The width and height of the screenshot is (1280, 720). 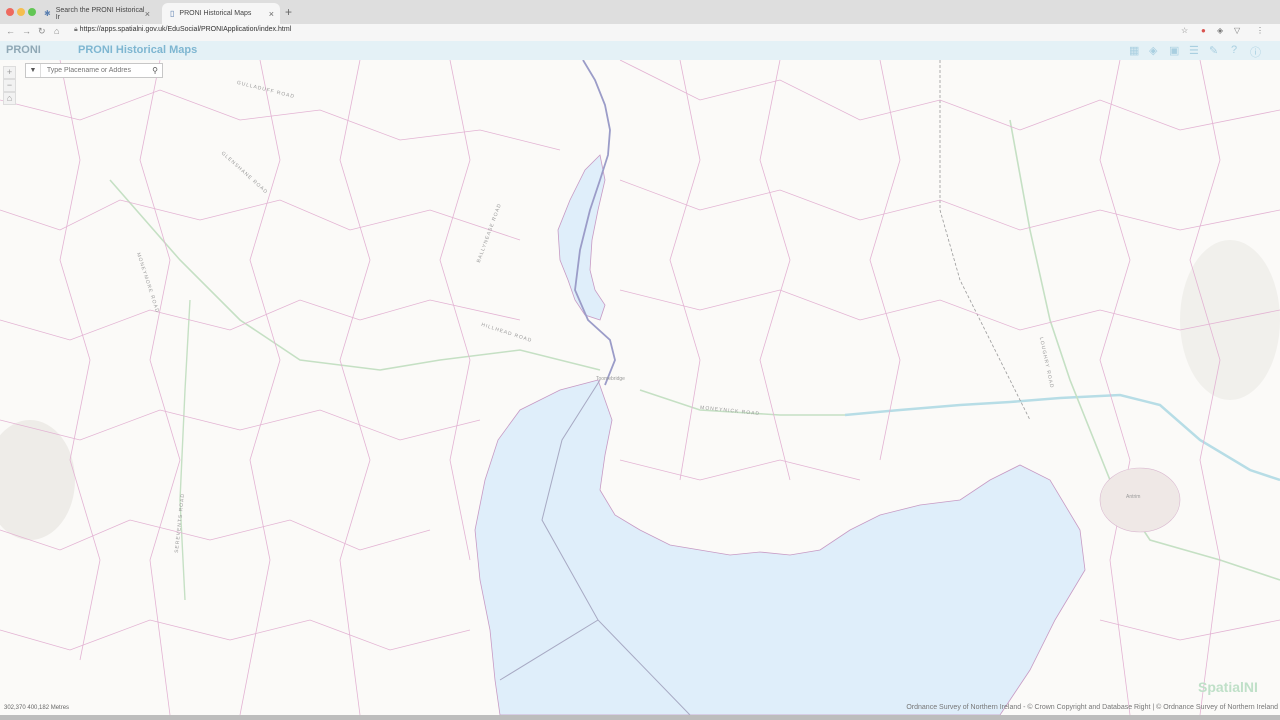 What do you see at coordinates (610, 379) in the screenshot?
I see `place-label-toomebridge: Toomebridge` at bounding box center [610, 379].